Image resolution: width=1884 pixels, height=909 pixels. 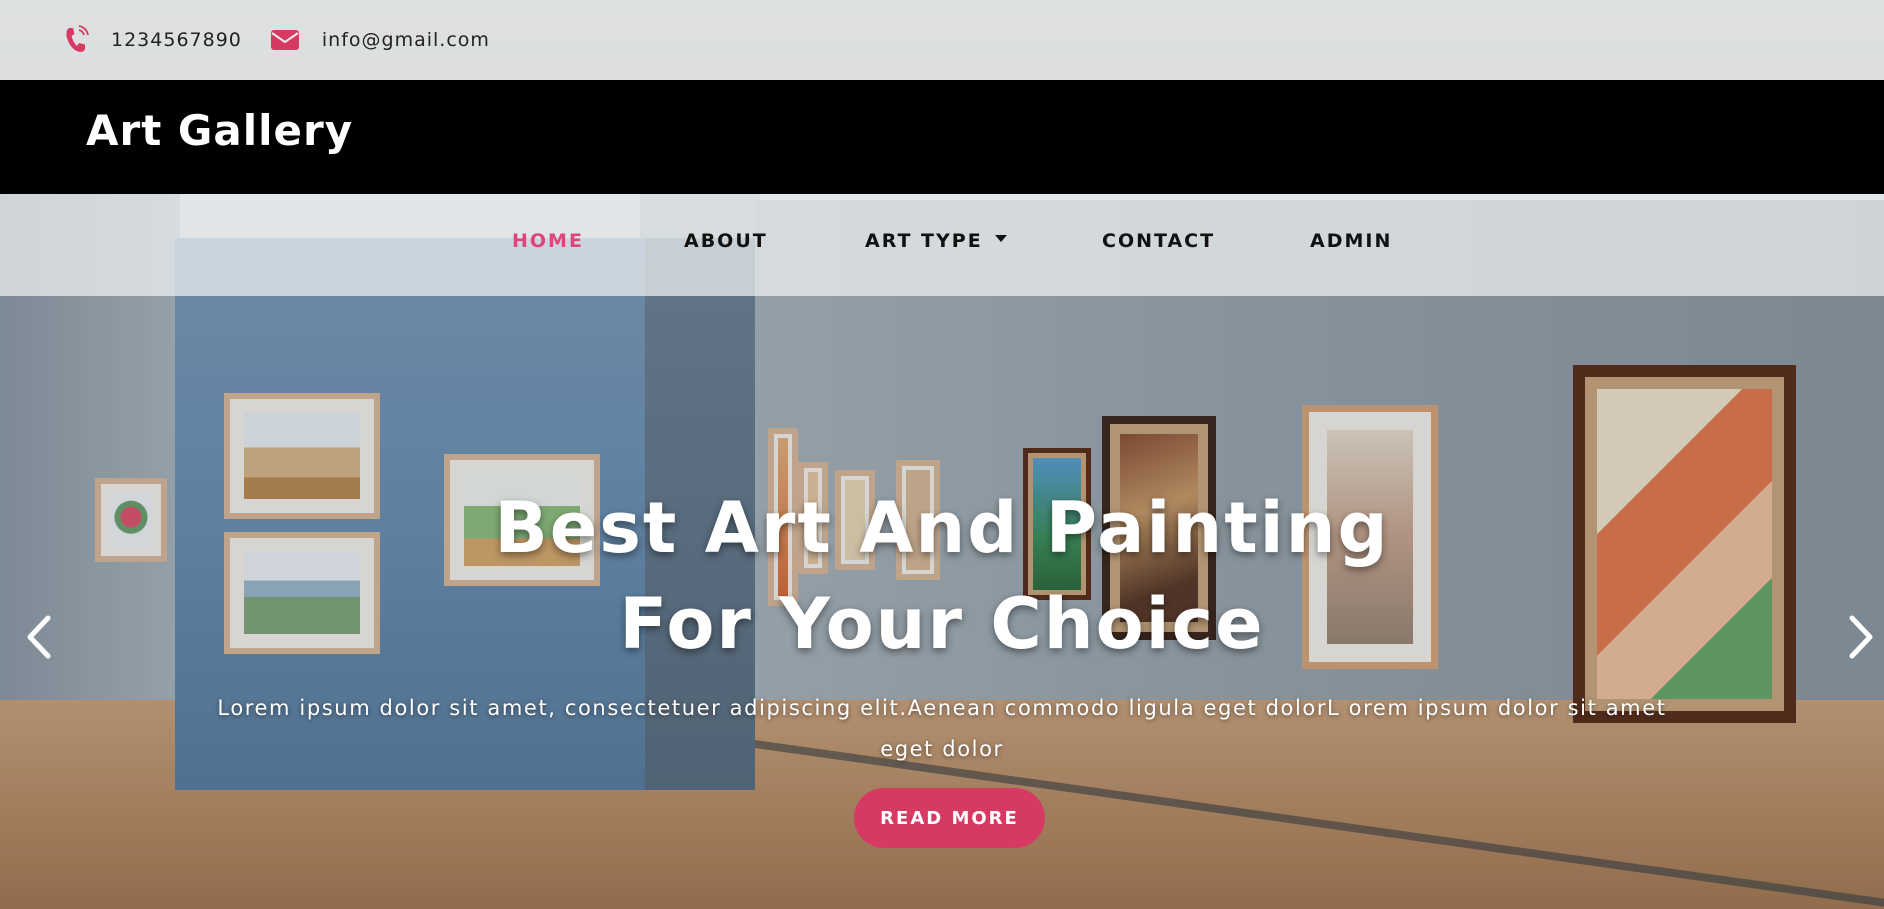 I want to click on site-logo: Art Gallery, so click(x=219, y=130).